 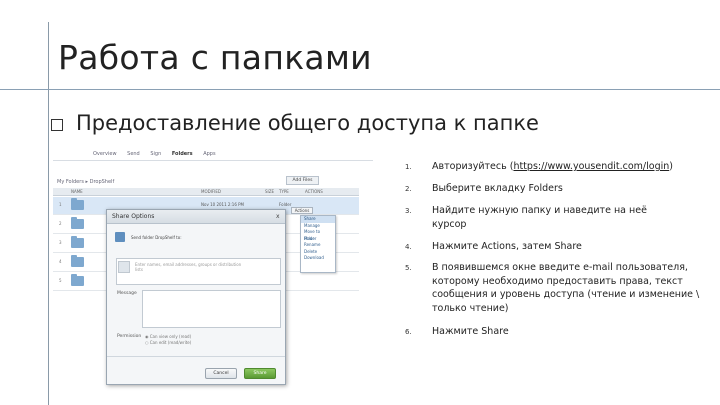 I want to click on row-number: 2, so click(x=60, y=223).